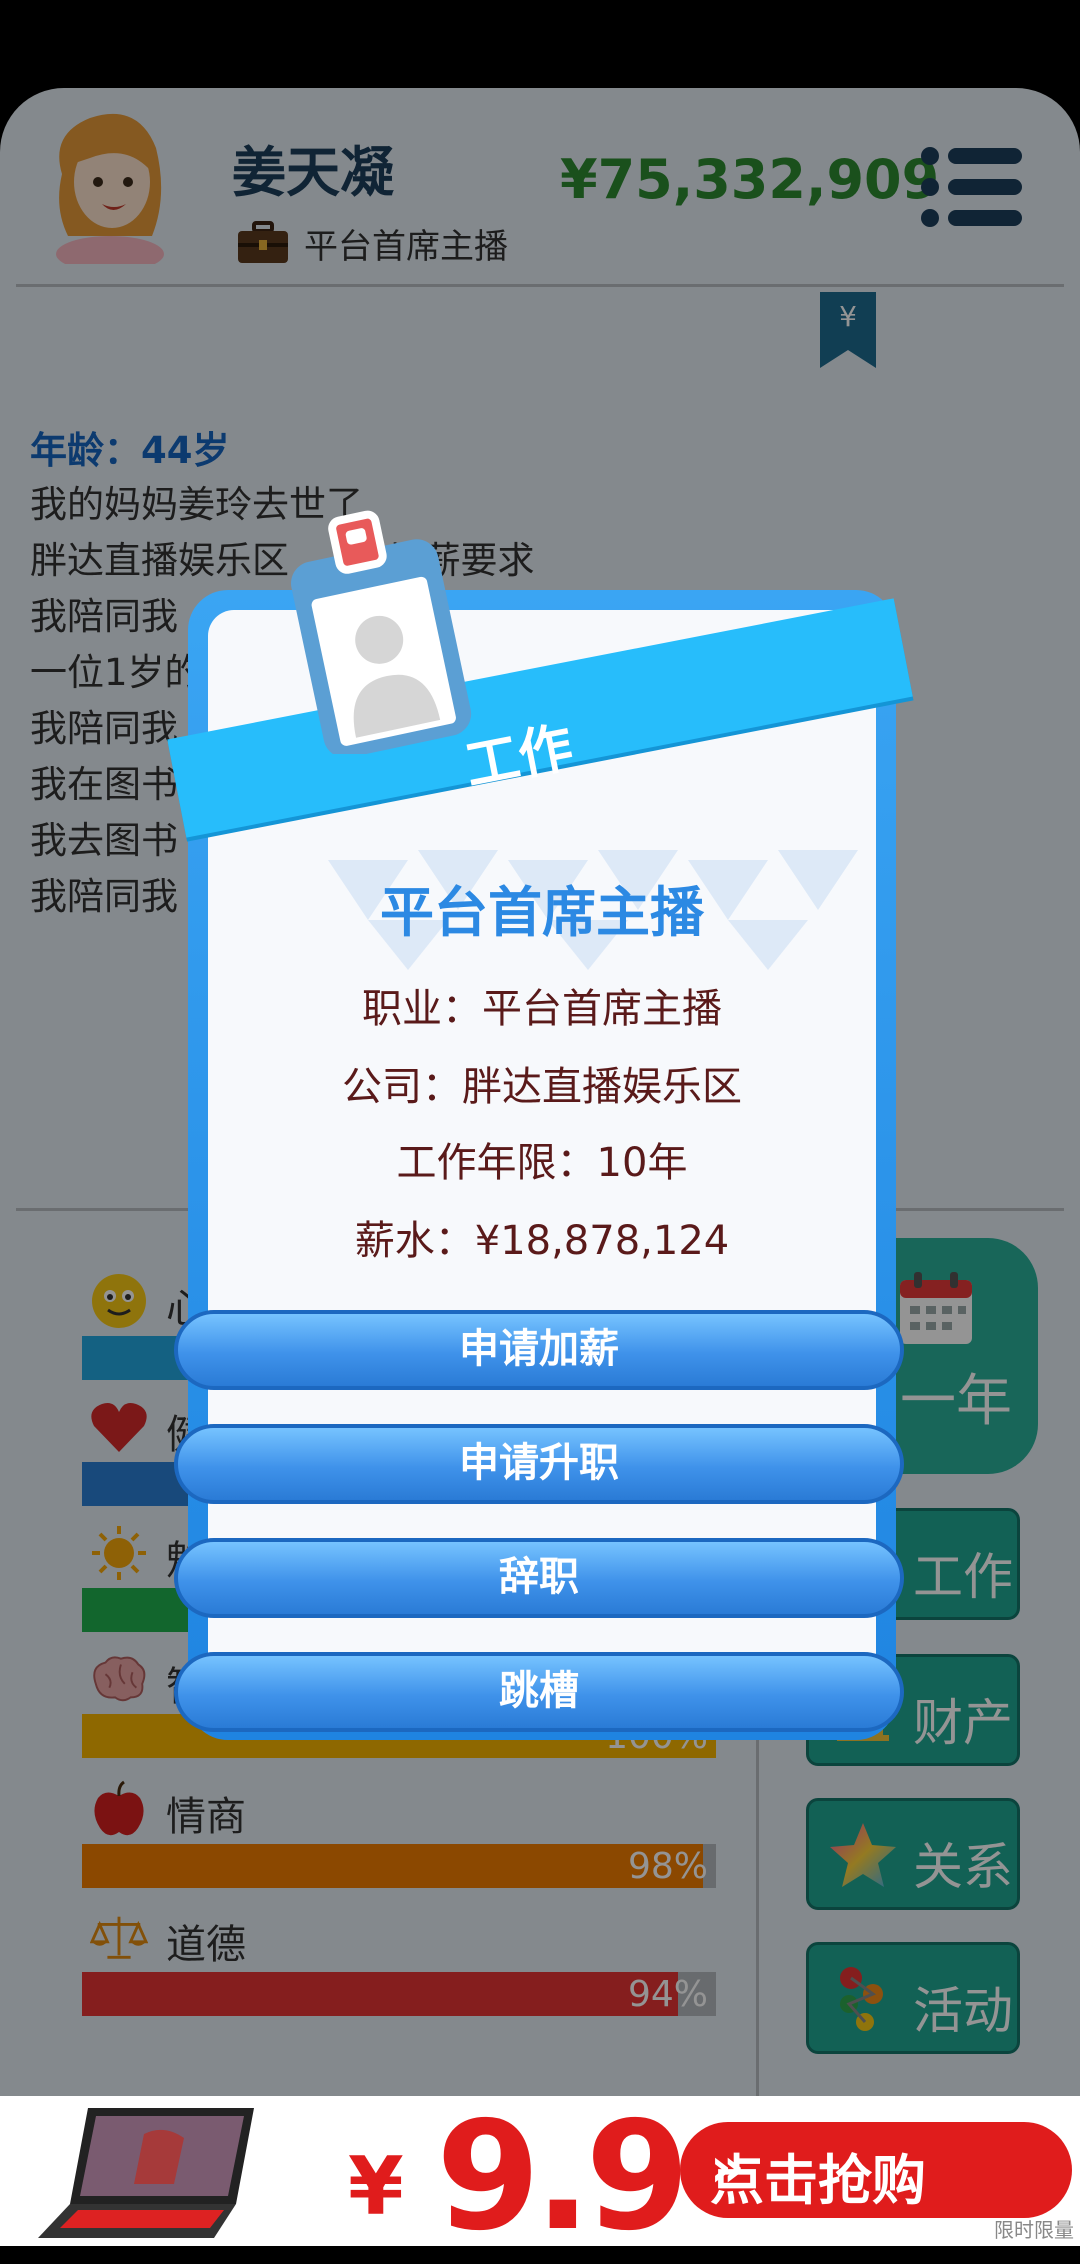 This screenshot has width=1080, height=2264. What do you see at coordinates (542, 1163) in the screenshot?
I see `years-info: 工作年限：10年` at bounding box center [542, 1163].